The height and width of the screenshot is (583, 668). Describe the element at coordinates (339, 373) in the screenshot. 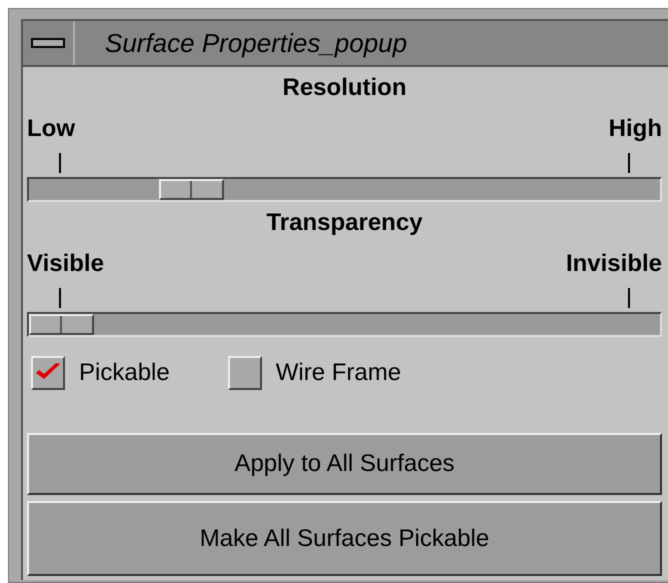

I see `checkbox-label: Wire Frame` at that location.